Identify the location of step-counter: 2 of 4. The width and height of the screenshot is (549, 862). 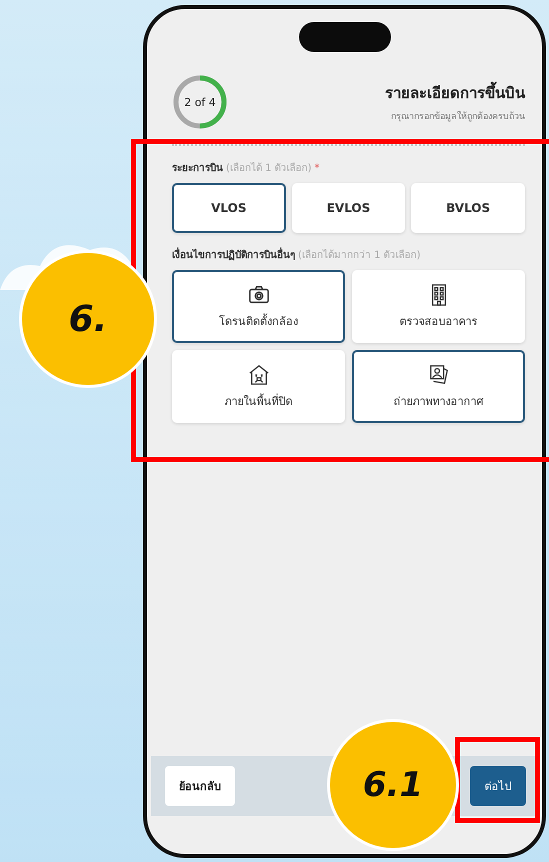
(200, 102).